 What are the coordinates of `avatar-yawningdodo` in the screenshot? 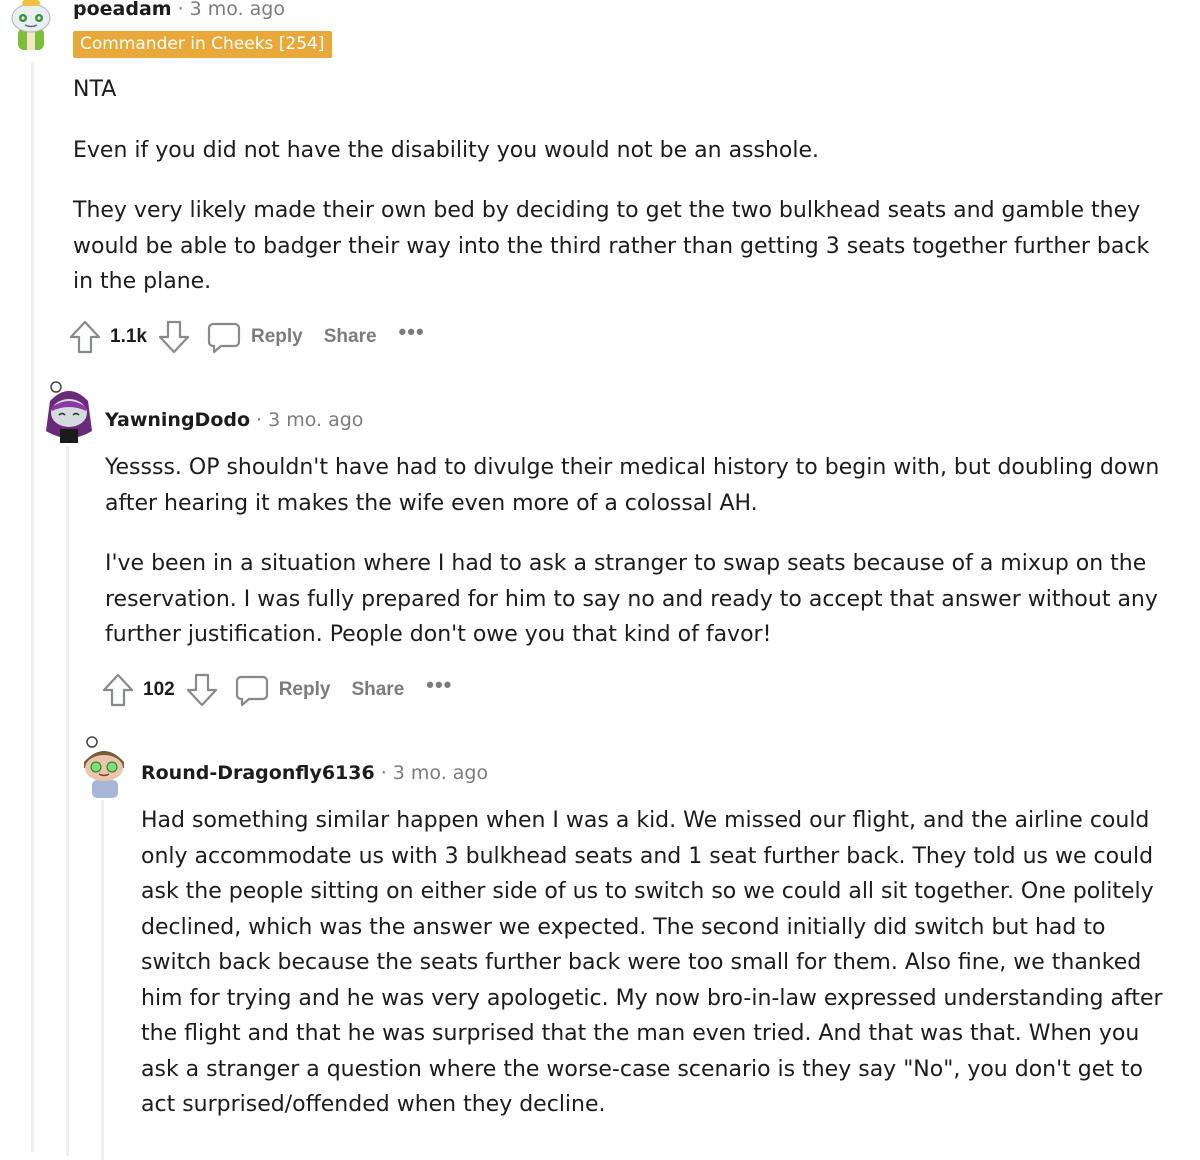 It's located at (69, 413).